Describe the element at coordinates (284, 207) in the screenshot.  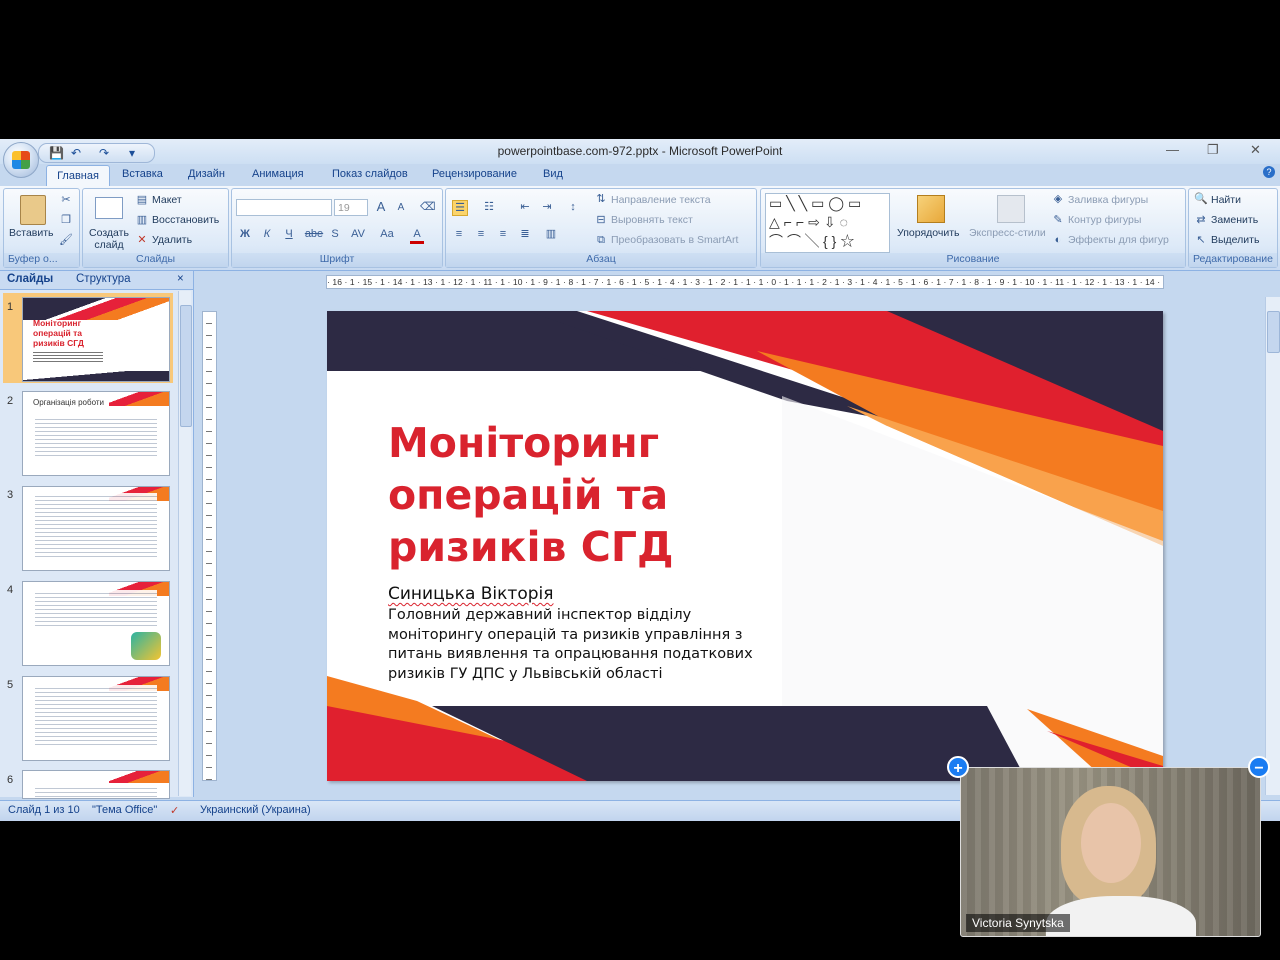
I see `font-name-field` at that location.